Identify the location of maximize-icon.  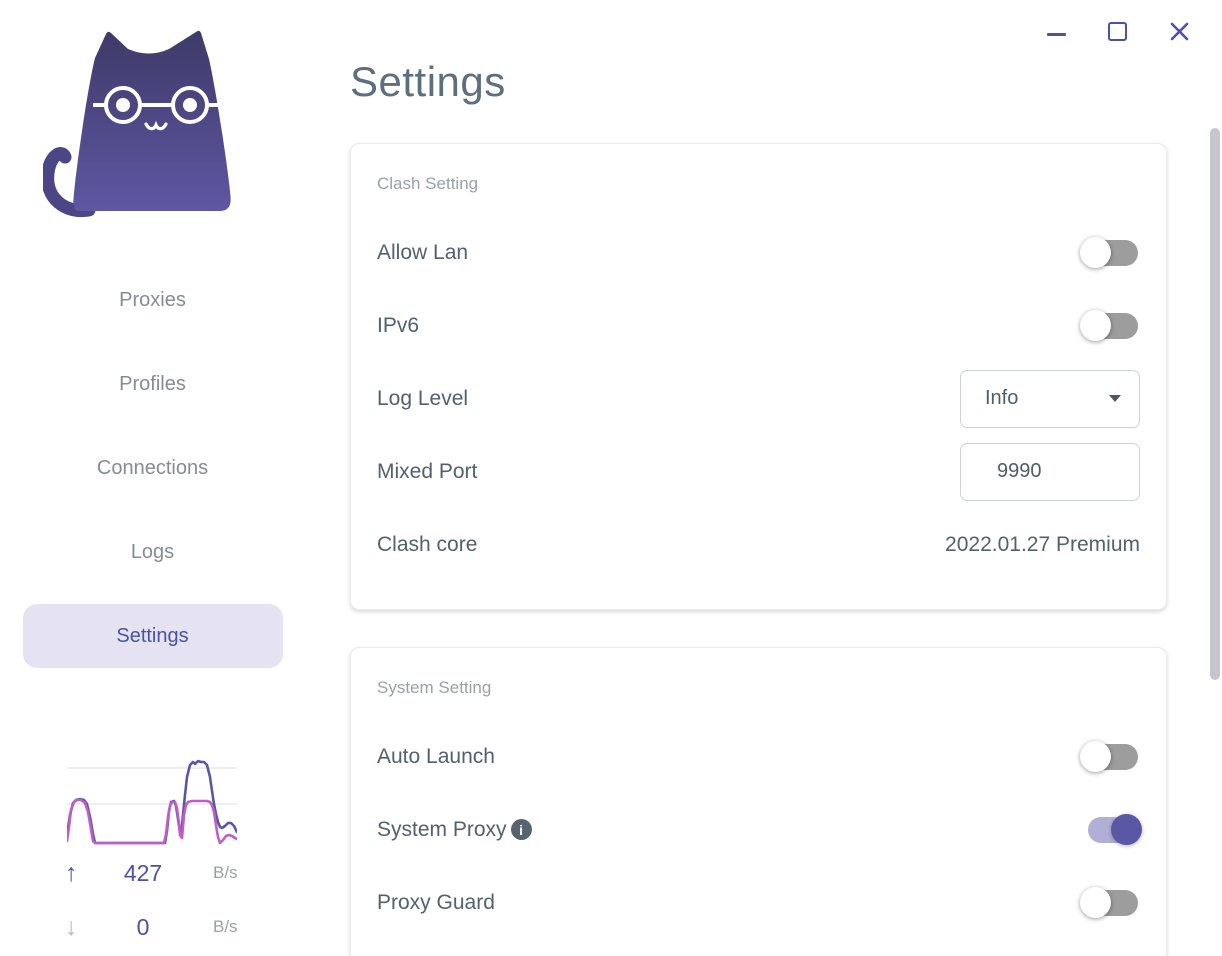
(1117, 31).